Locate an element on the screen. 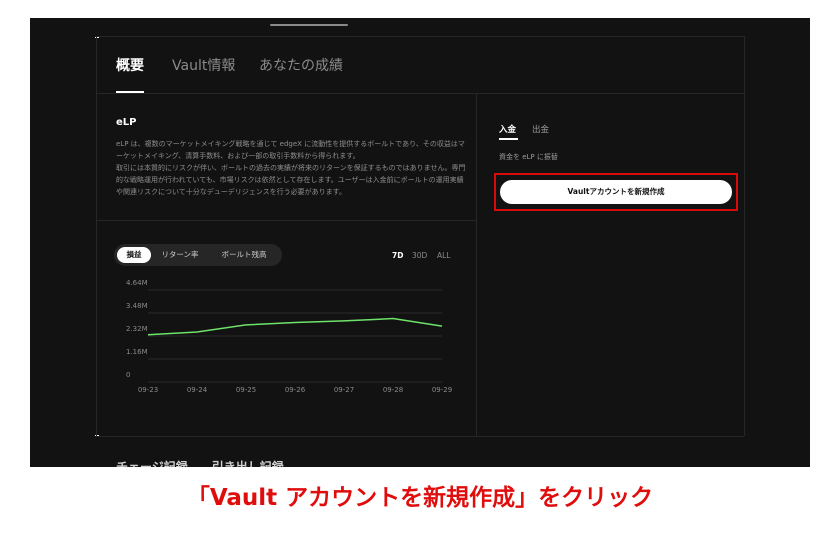 This screenshot has height=560, width=840. x-tick-label: 09-27 is located at coordinates (344, 390).